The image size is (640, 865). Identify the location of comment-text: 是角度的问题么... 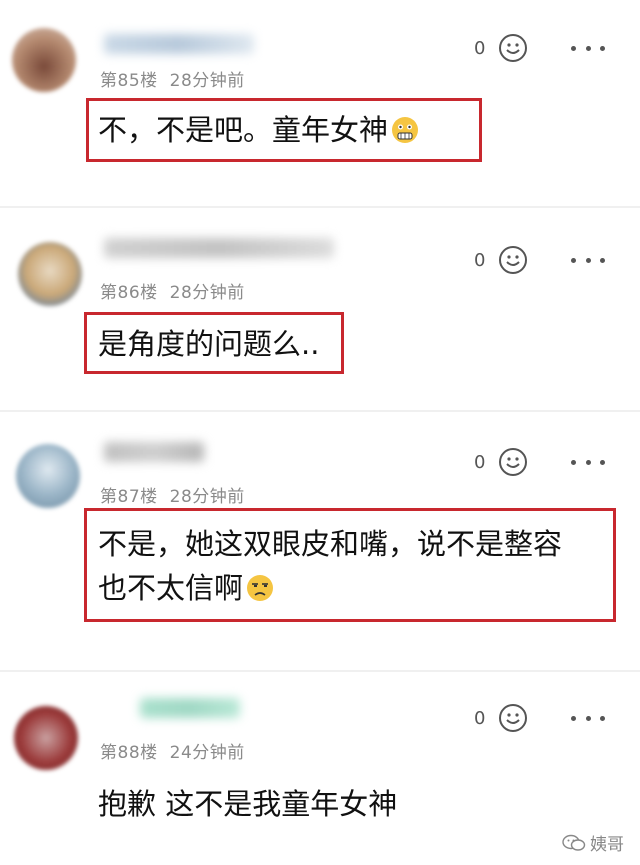
(209, 344).